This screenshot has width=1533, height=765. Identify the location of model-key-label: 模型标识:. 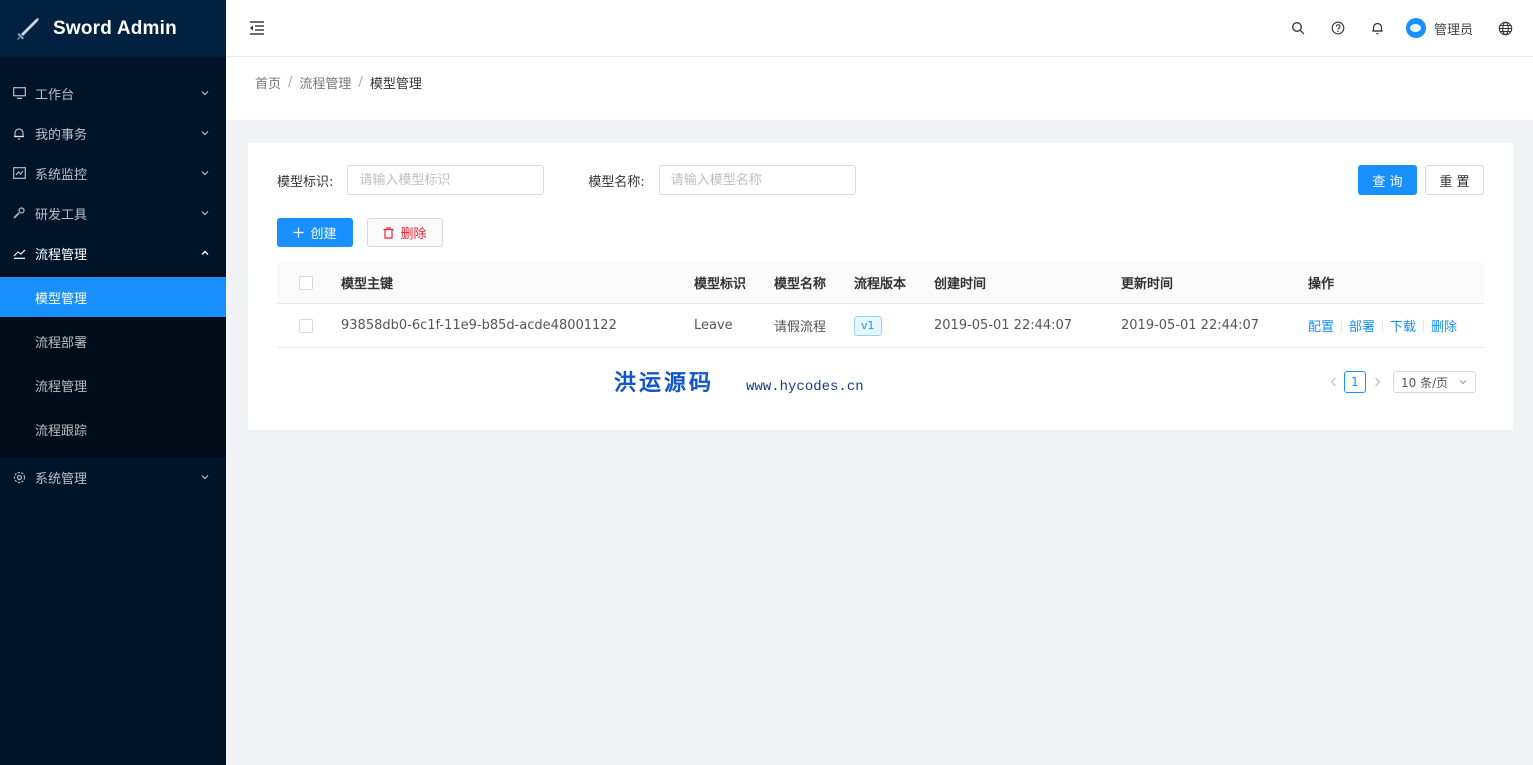
(305, 182).